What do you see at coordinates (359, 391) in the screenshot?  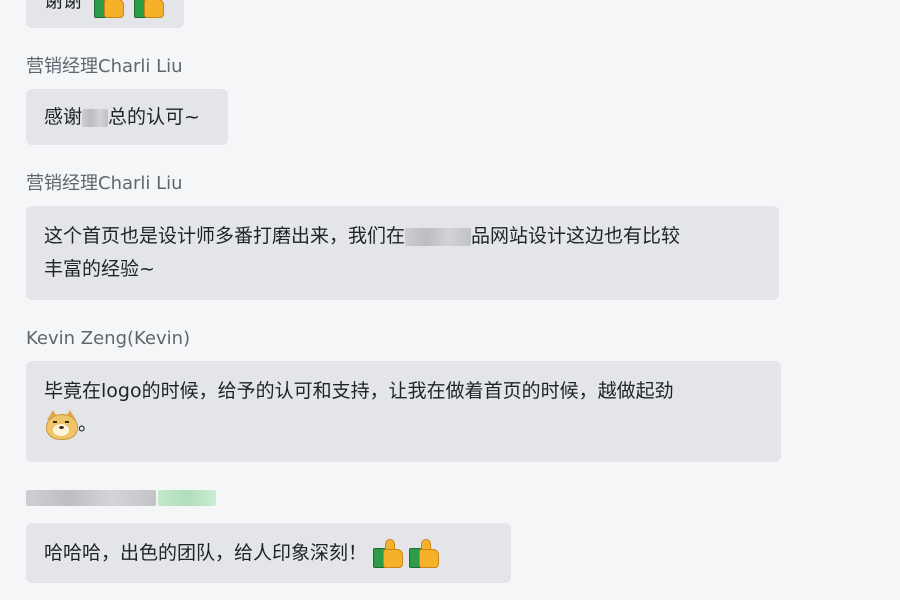 I see `message-text: 毕竟在logo的时候，给予的认可和支持，让我在做着首页的时候，越做起劲` at bounding box center [359, 391].